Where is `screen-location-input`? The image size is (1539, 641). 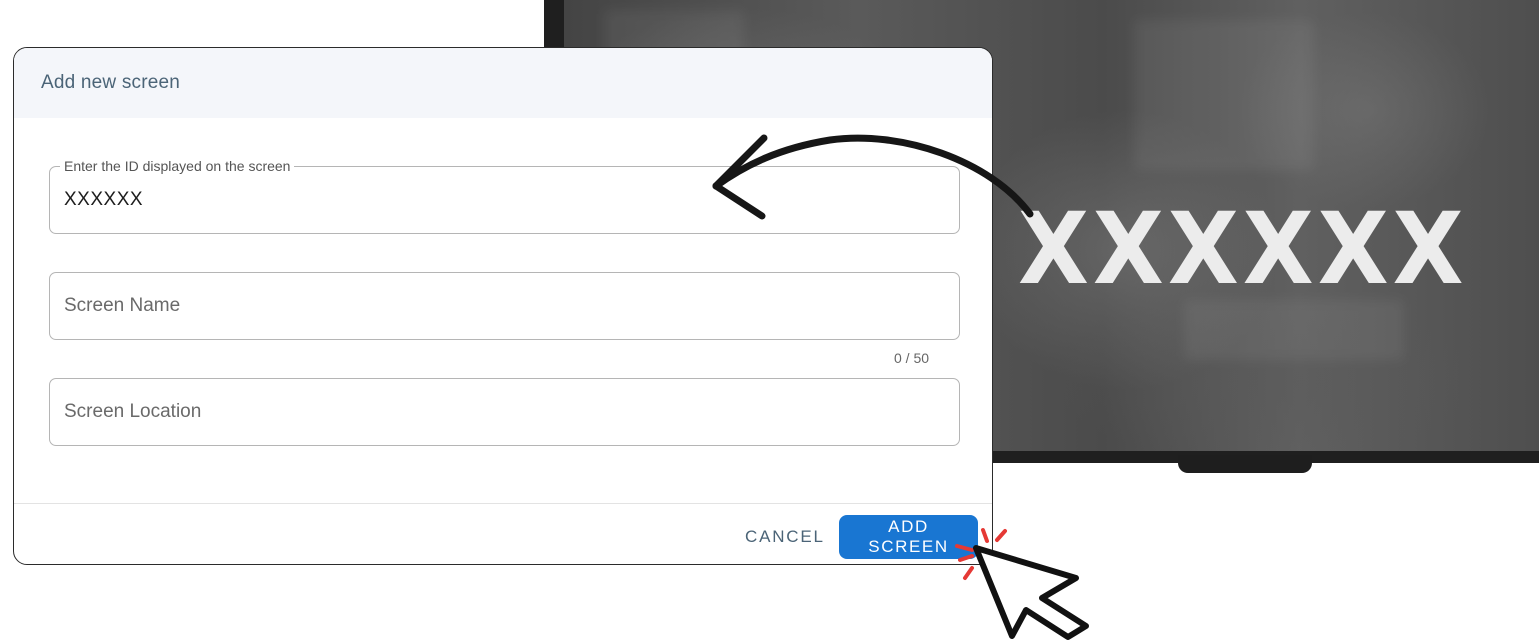 screen-location-input is located at coordinates (504, 412).